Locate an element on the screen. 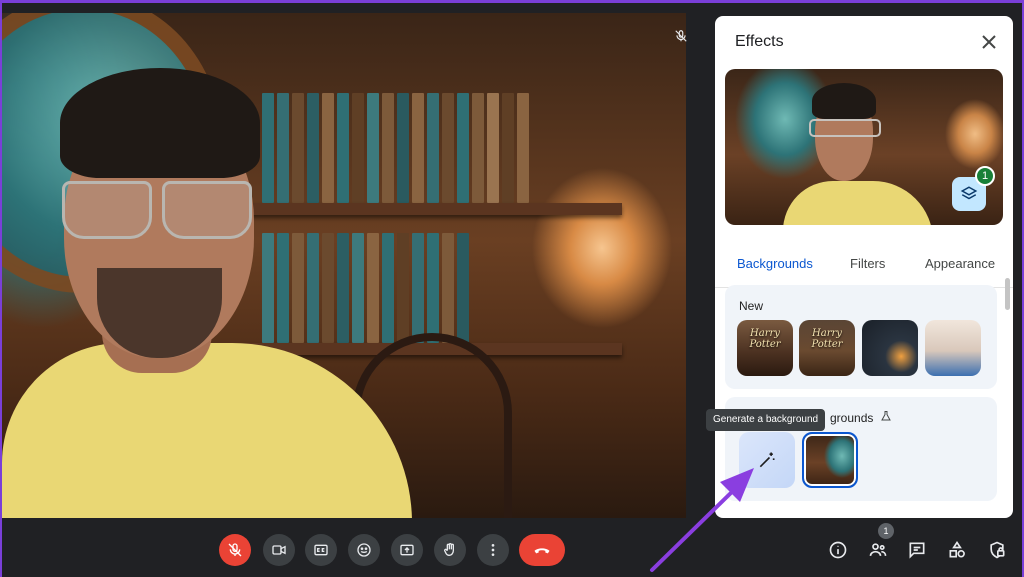  section-title-generated: grounds is located at coordinates (852, 418).